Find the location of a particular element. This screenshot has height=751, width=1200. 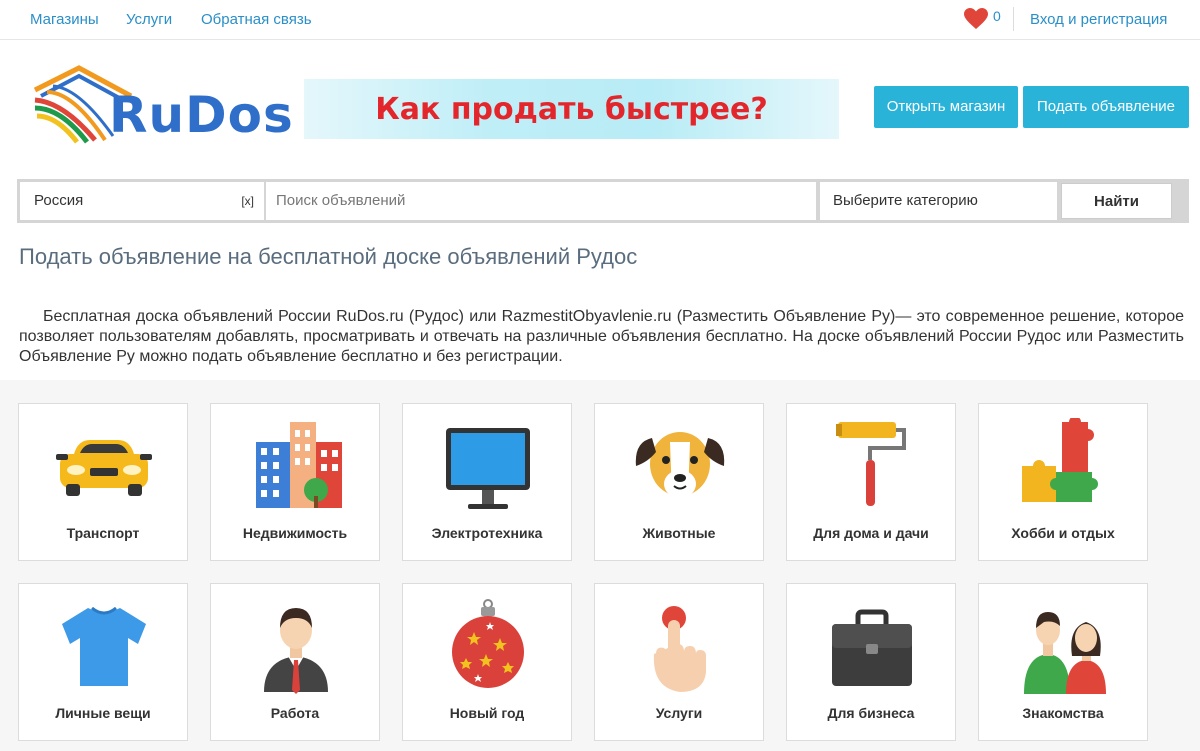

car-icon is located at coordinates (104, 468).